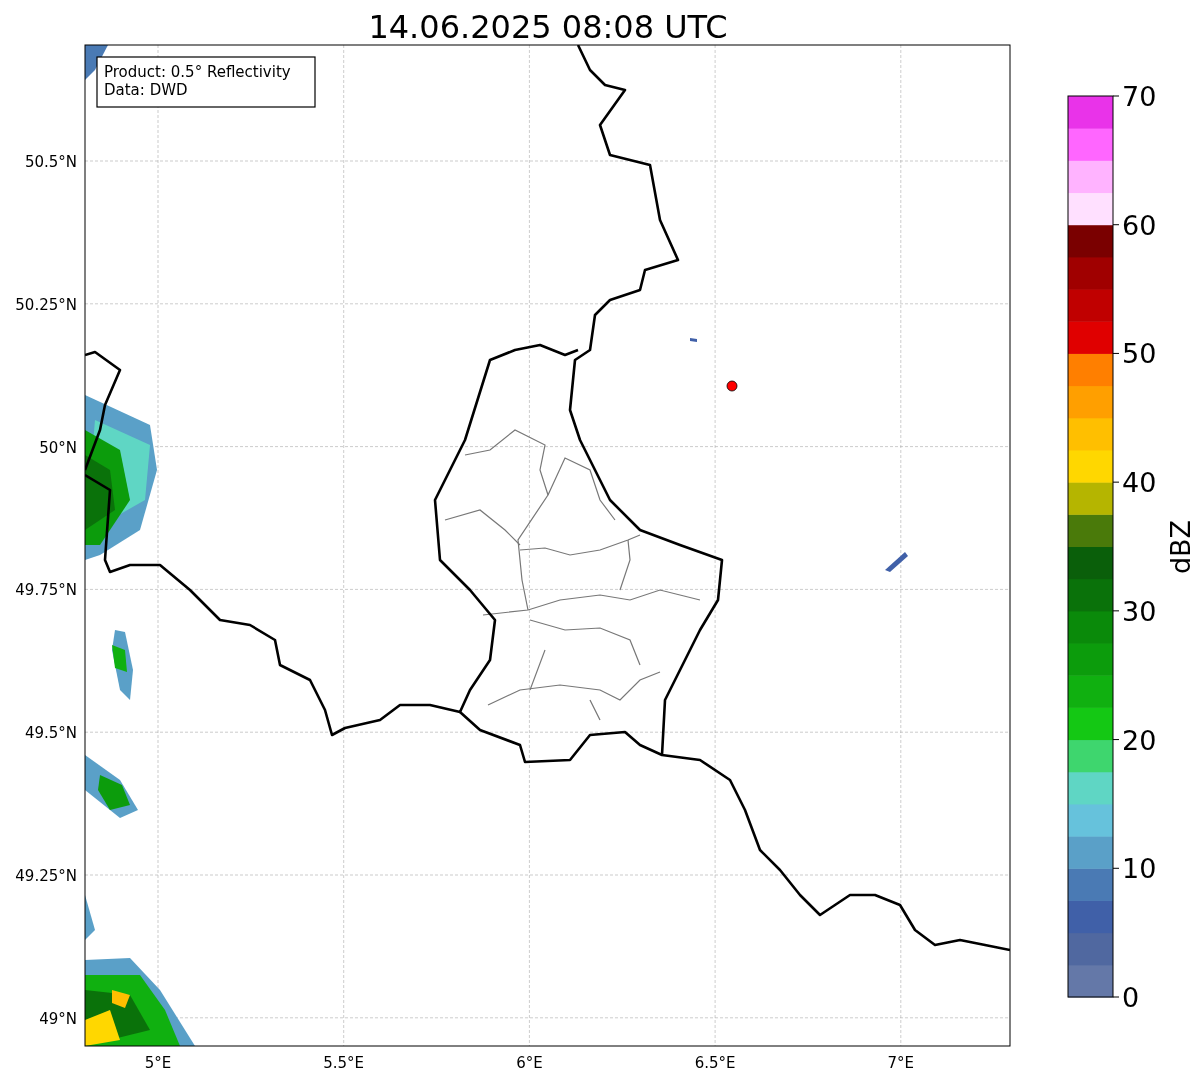  What do you see at coordinates (46, 304) in the screenshot?
I see `axis-tick-label: 50.25°N` at bounding box center [46, 304].